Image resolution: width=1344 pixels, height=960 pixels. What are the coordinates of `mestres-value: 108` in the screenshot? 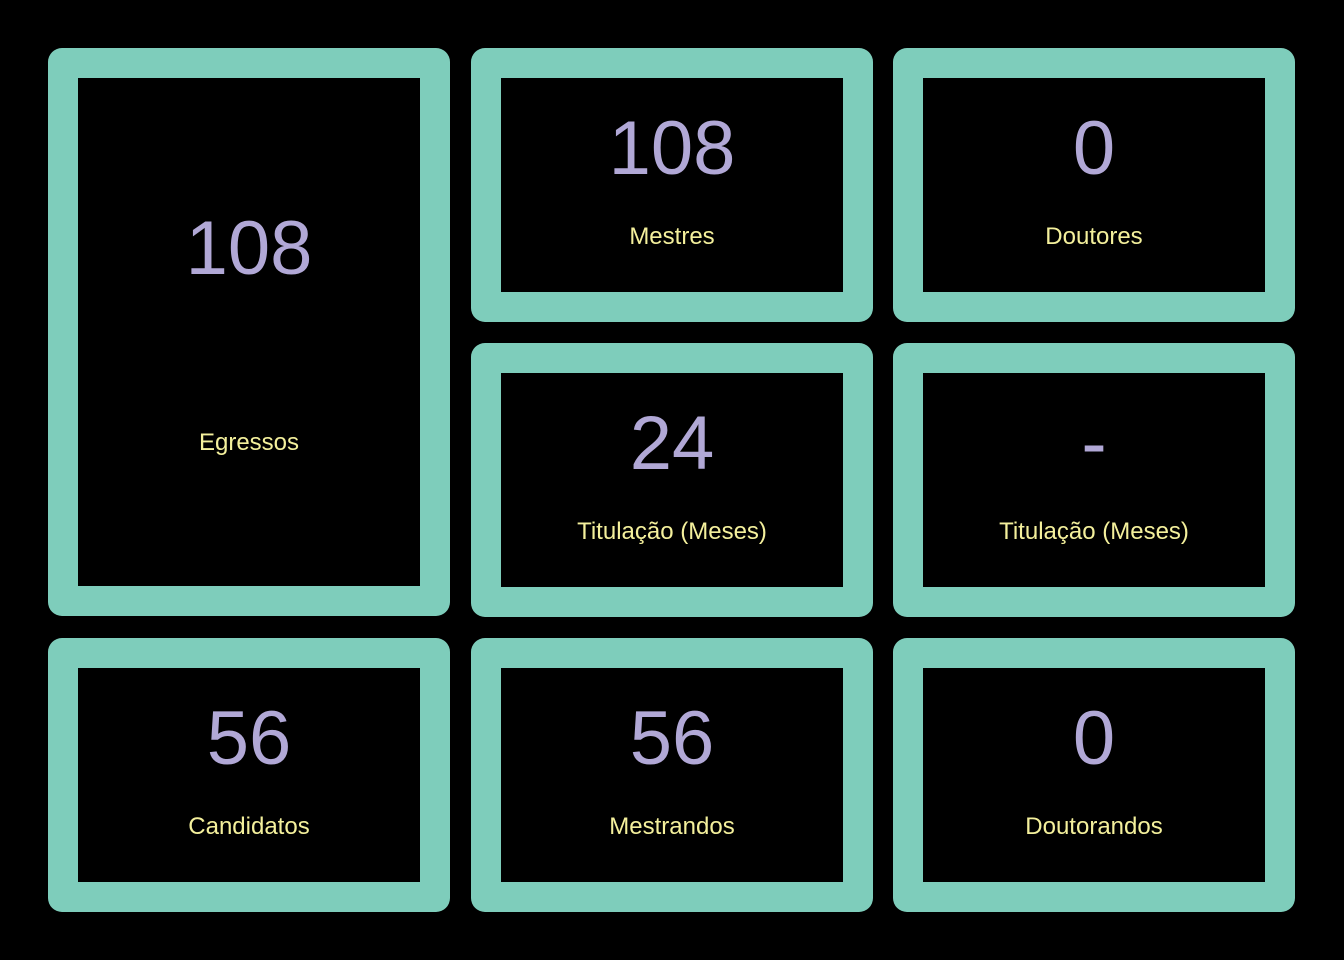 It's located at (672, 148).